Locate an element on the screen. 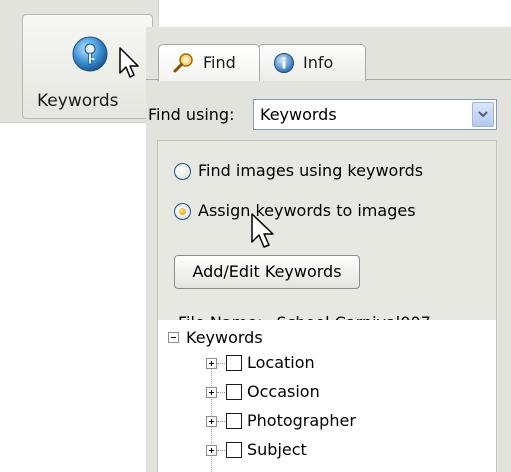  keywords-toolbar-label: Keywords is located at coordinates (78, 101).